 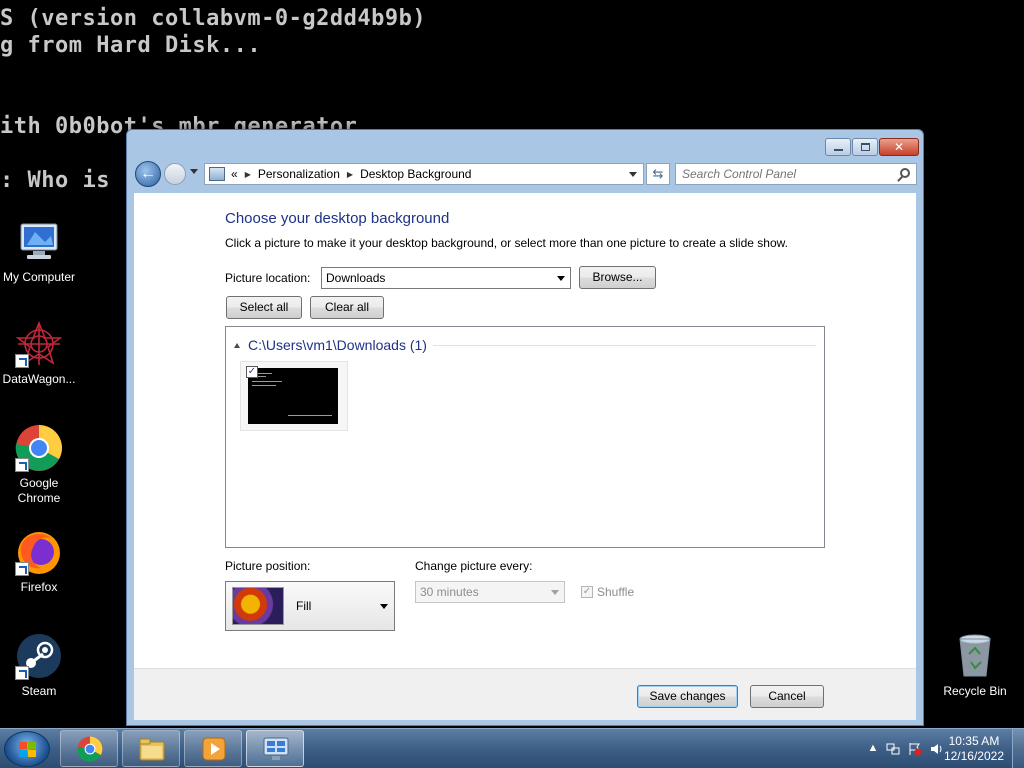 I want to click on breadcrumb-overflow: «, so click(x=234, y=174).